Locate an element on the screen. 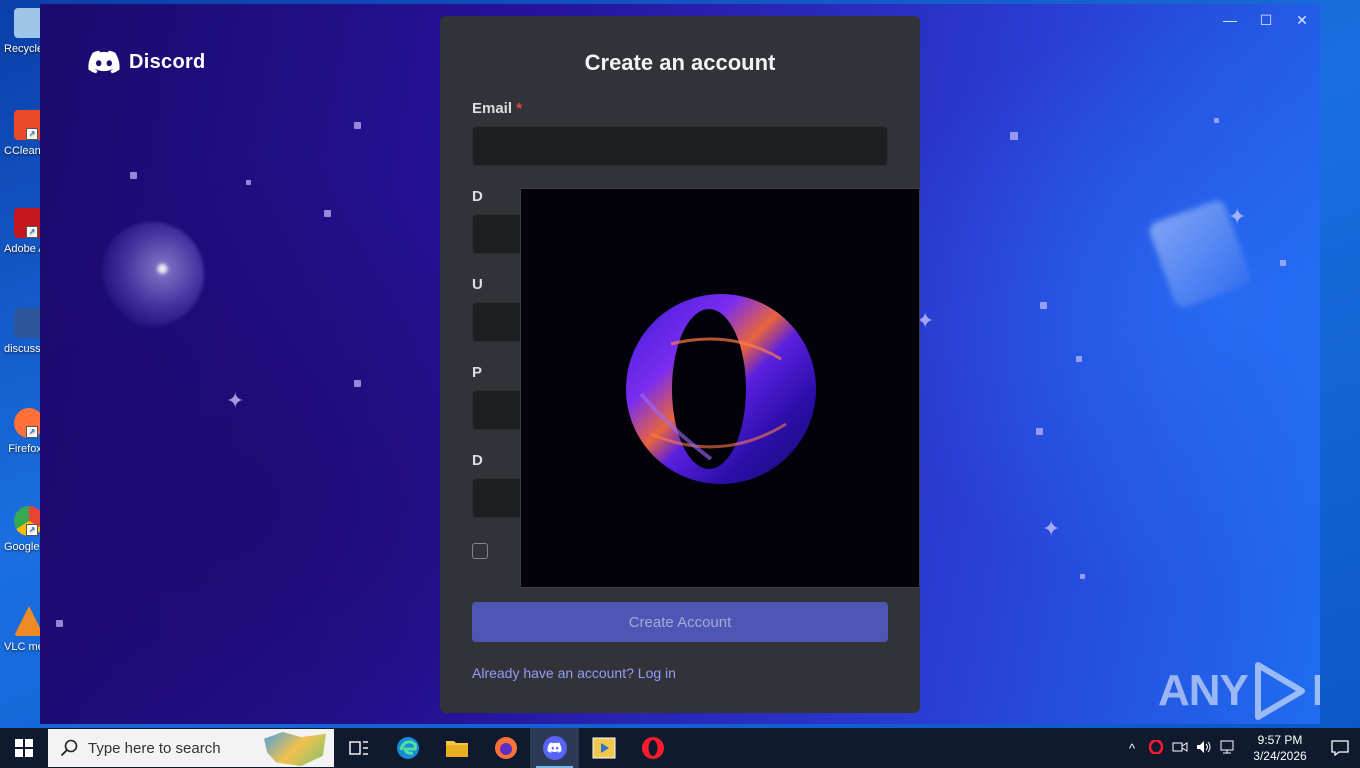  system-tray: ^ 9:57 PM 3/24/2026 is located at coordinates (1240, 748).